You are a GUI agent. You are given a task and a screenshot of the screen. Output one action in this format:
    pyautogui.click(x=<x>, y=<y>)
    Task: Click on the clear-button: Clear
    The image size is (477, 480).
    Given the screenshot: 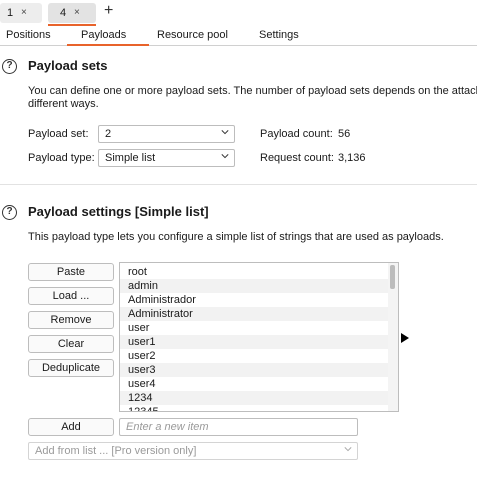 What is the action you would take?
    pyautogui.click(x=71, y=344)
    